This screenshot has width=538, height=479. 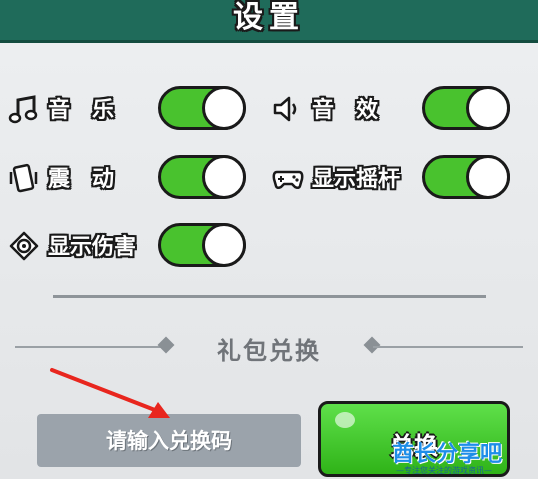 I want to click on setting-show-joystick: 显示摇杆, so click(x=392, y=177).